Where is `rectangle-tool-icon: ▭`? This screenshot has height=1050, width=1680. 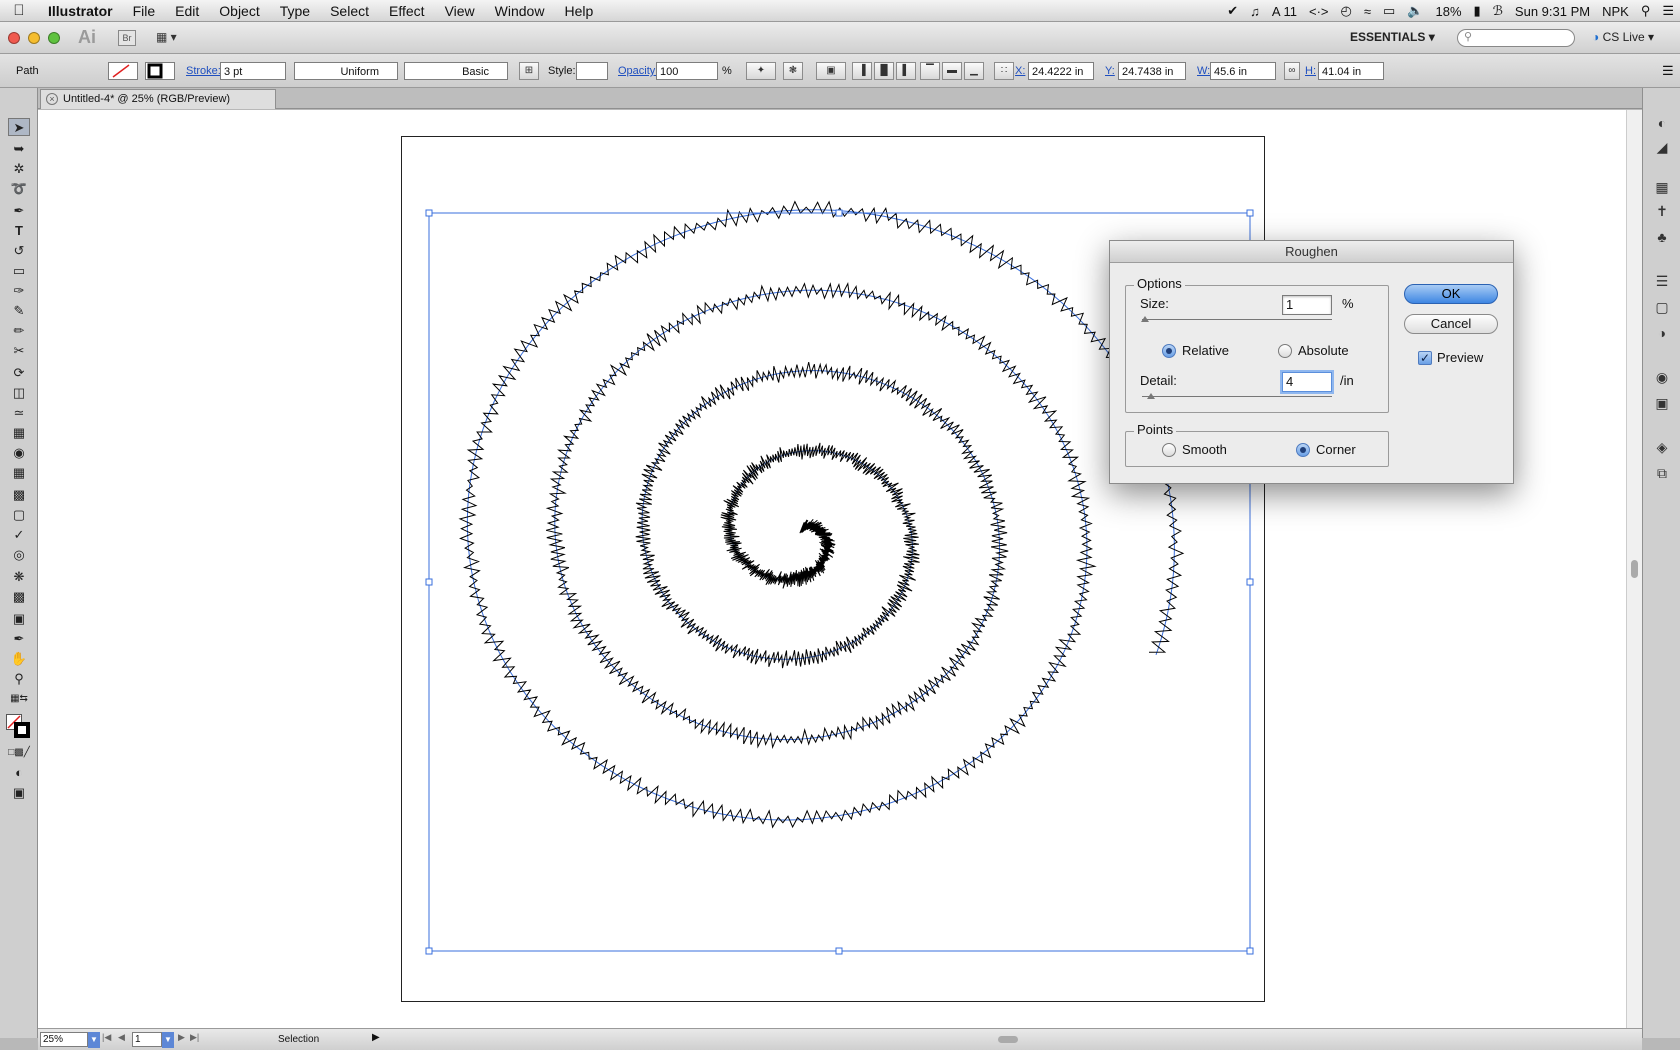
rectangle-tool-icon: ▭ is located at coordinates (19, 271).